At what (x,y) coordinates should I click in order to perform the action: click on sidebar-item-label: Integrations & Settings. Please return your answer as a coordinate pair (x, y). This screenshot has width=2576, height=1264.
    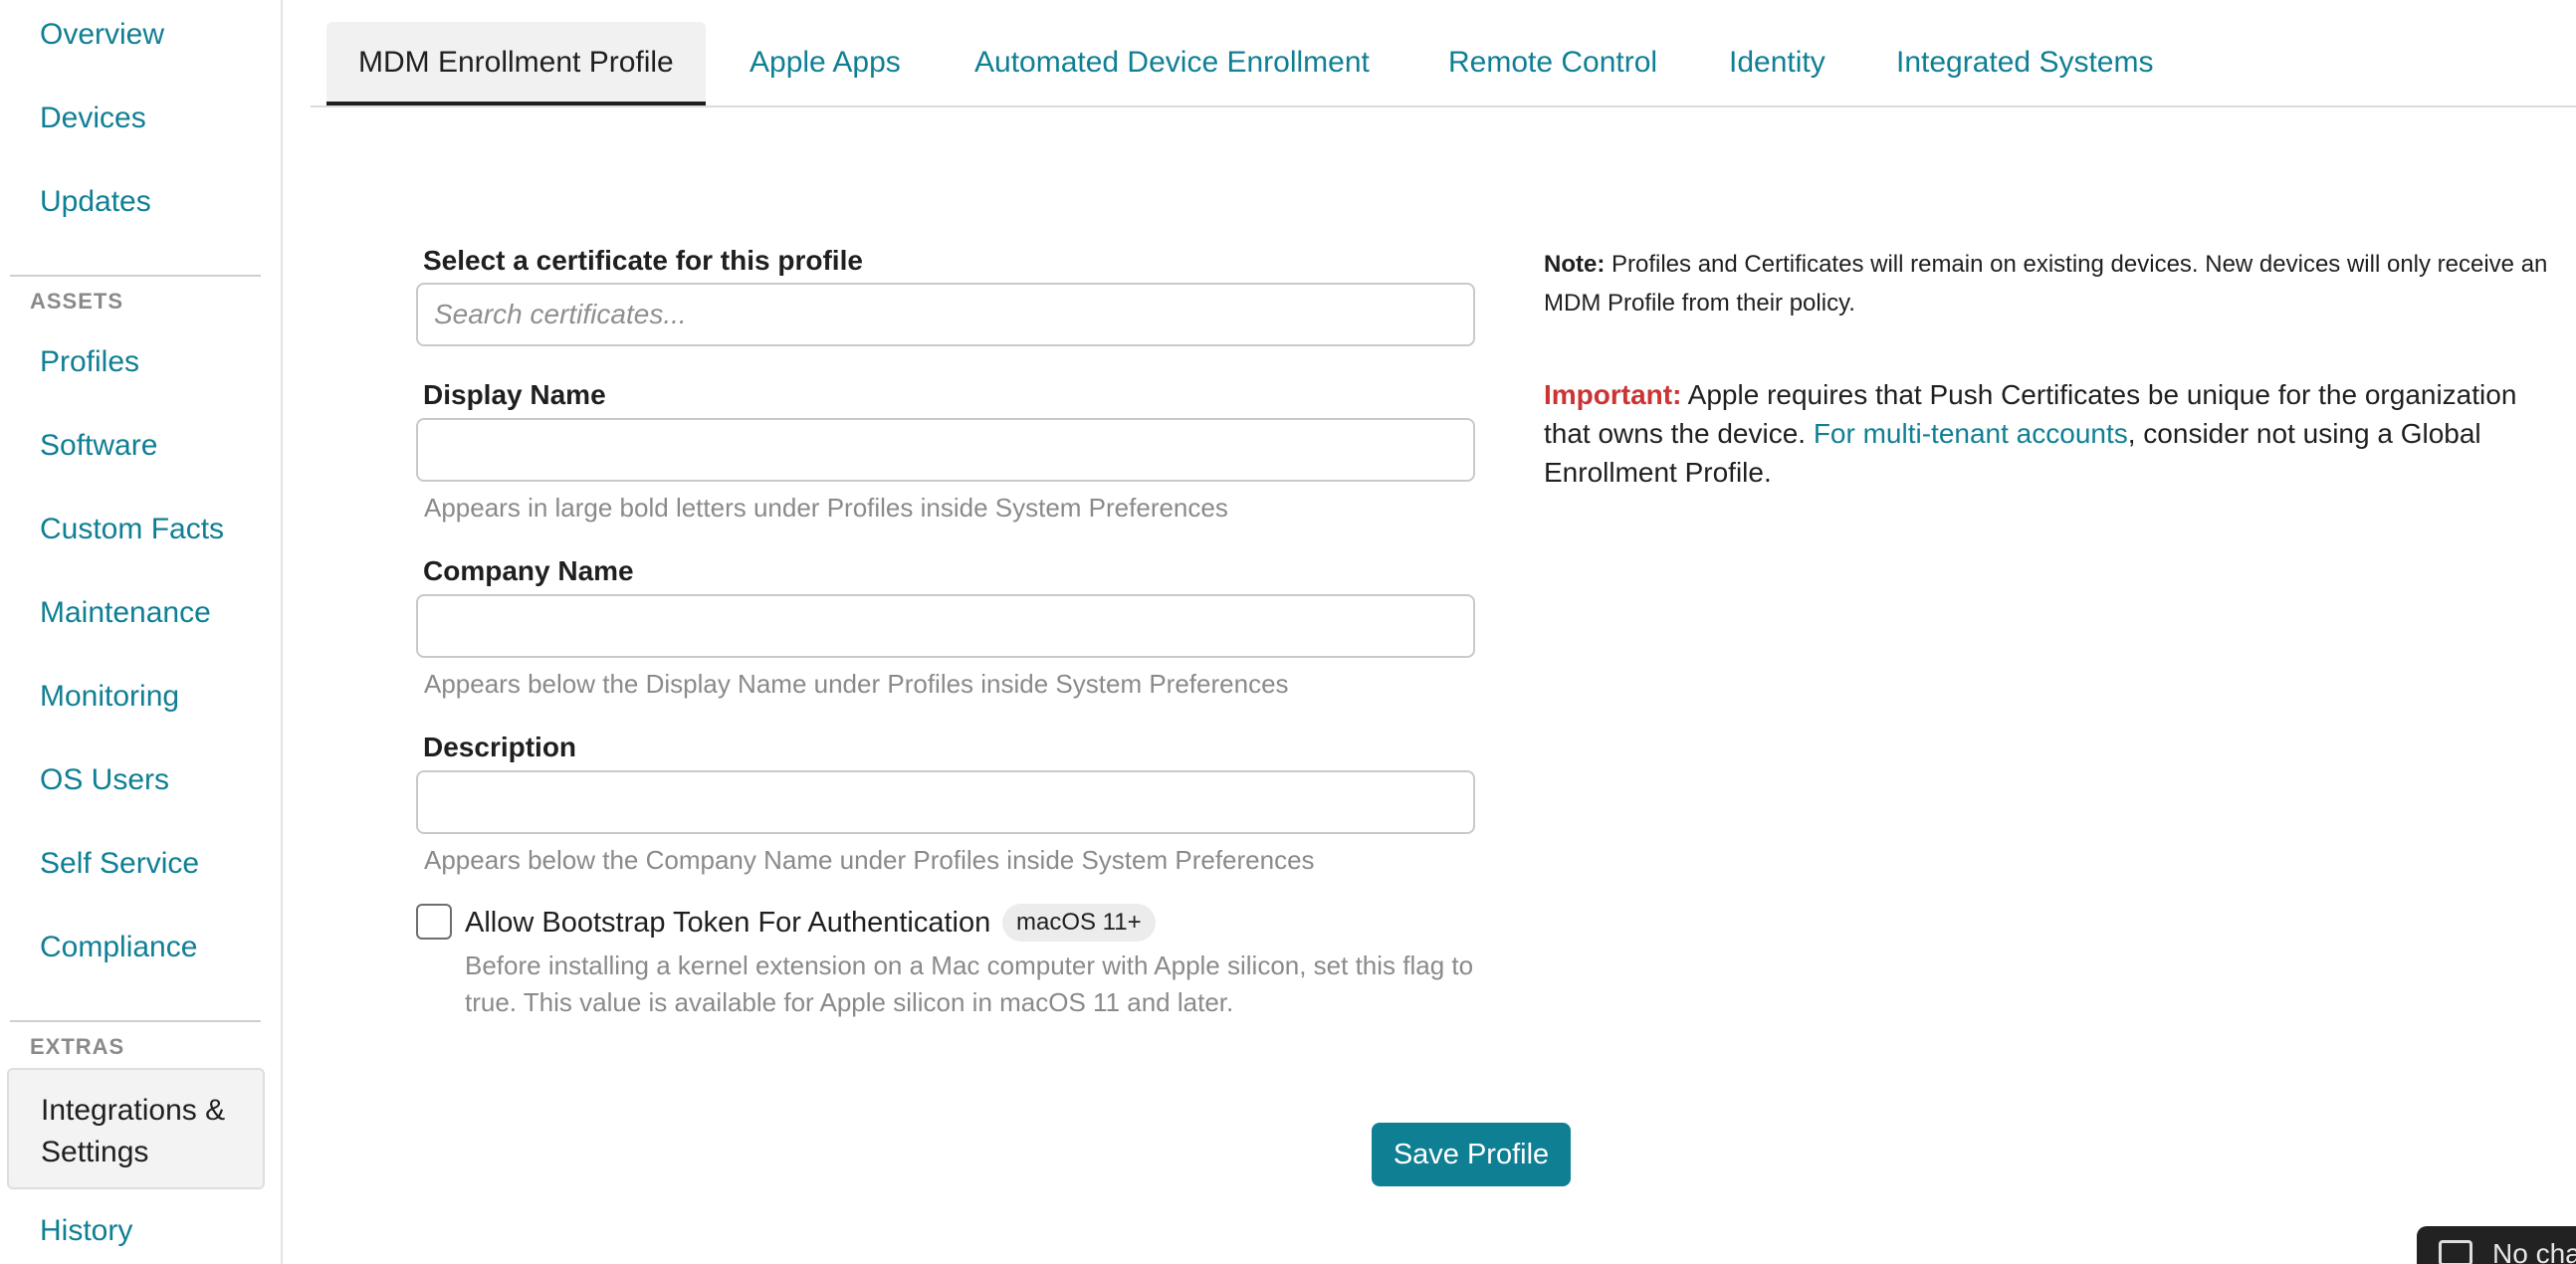
    Looking at the image, I should click on (133, 1131).